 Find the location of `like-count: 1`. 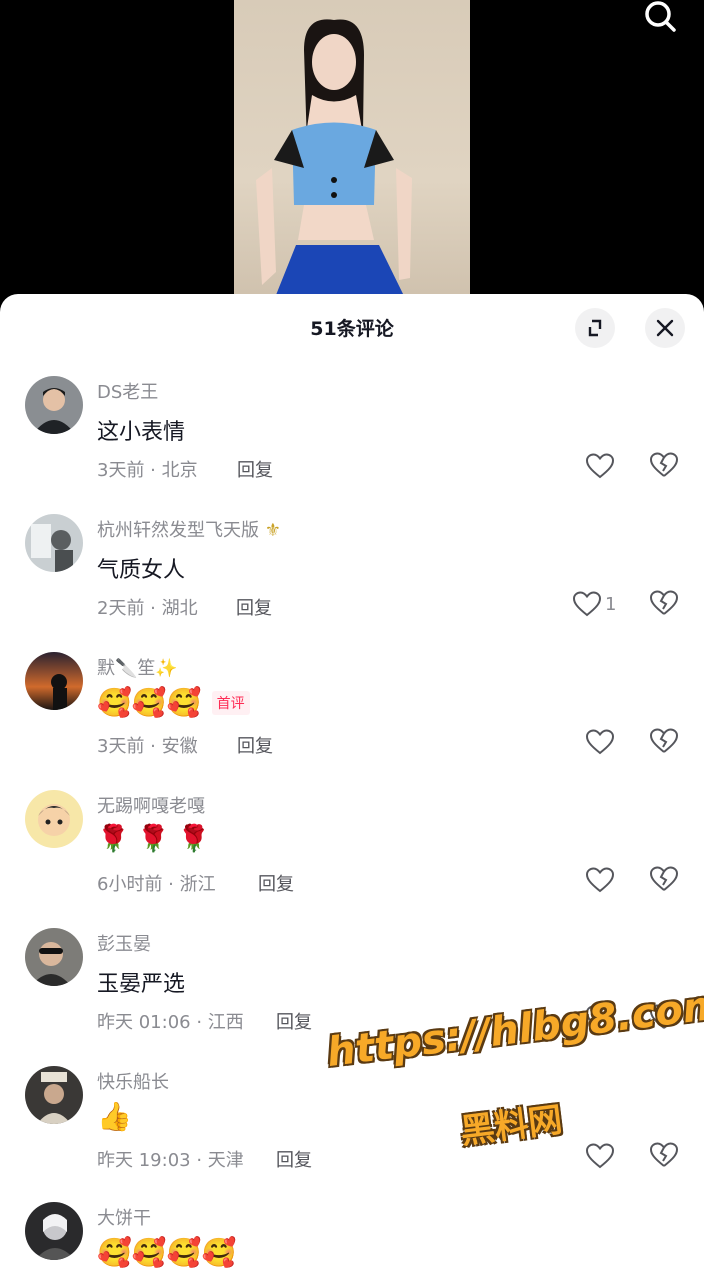

like-count: 1 is located at coordinates (611, 604).